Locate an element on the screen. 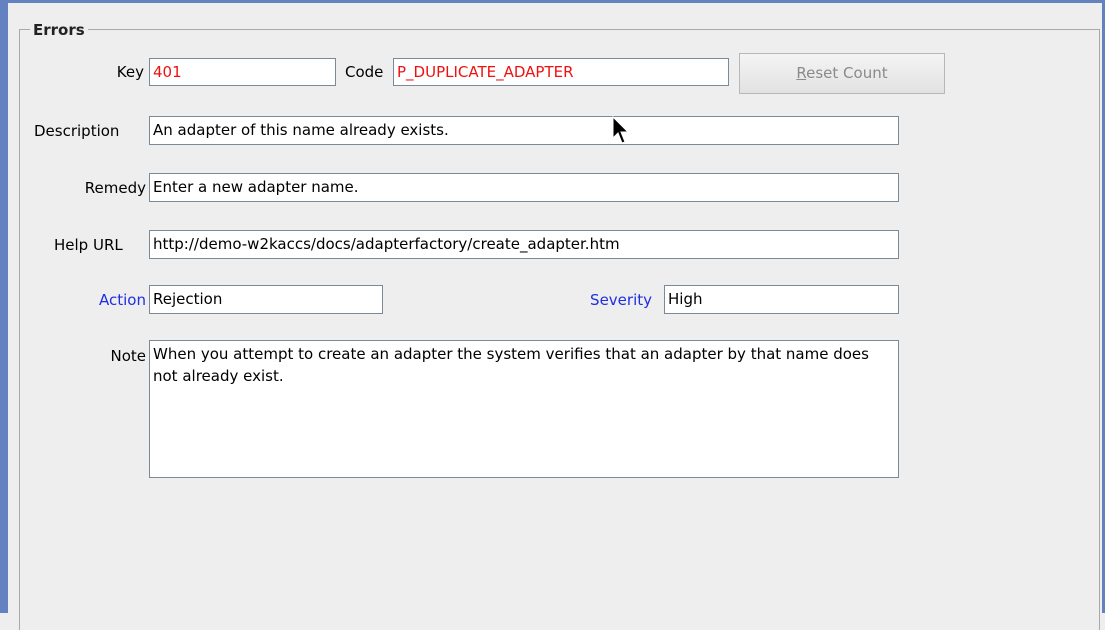 The width and height of the screenshot is (1105, 630). code-label: Code is located at coordinates (364, 72).